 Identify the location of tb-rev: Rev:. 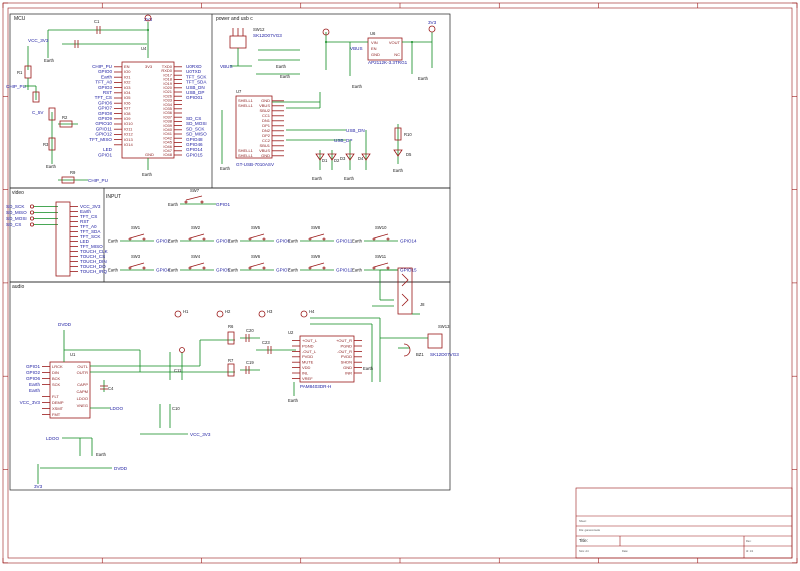
(749, 541).